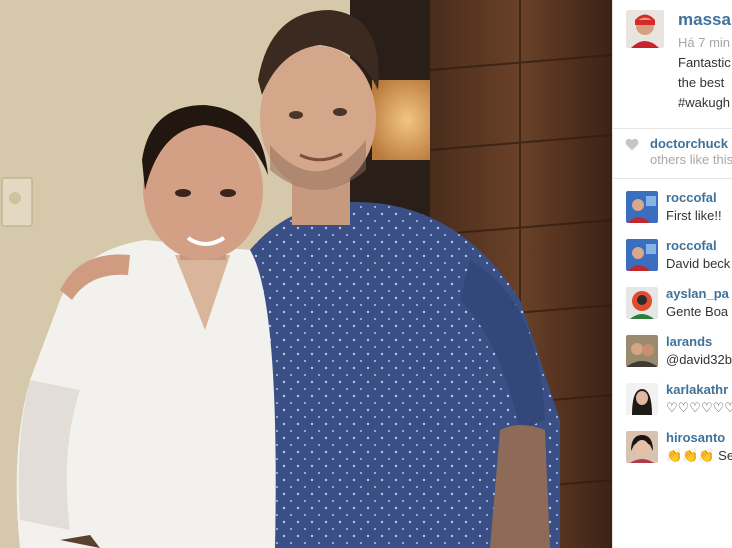 The height and width of the screenshot is (548, 732). I want to click on caption-line: the best, so click(701, 82).